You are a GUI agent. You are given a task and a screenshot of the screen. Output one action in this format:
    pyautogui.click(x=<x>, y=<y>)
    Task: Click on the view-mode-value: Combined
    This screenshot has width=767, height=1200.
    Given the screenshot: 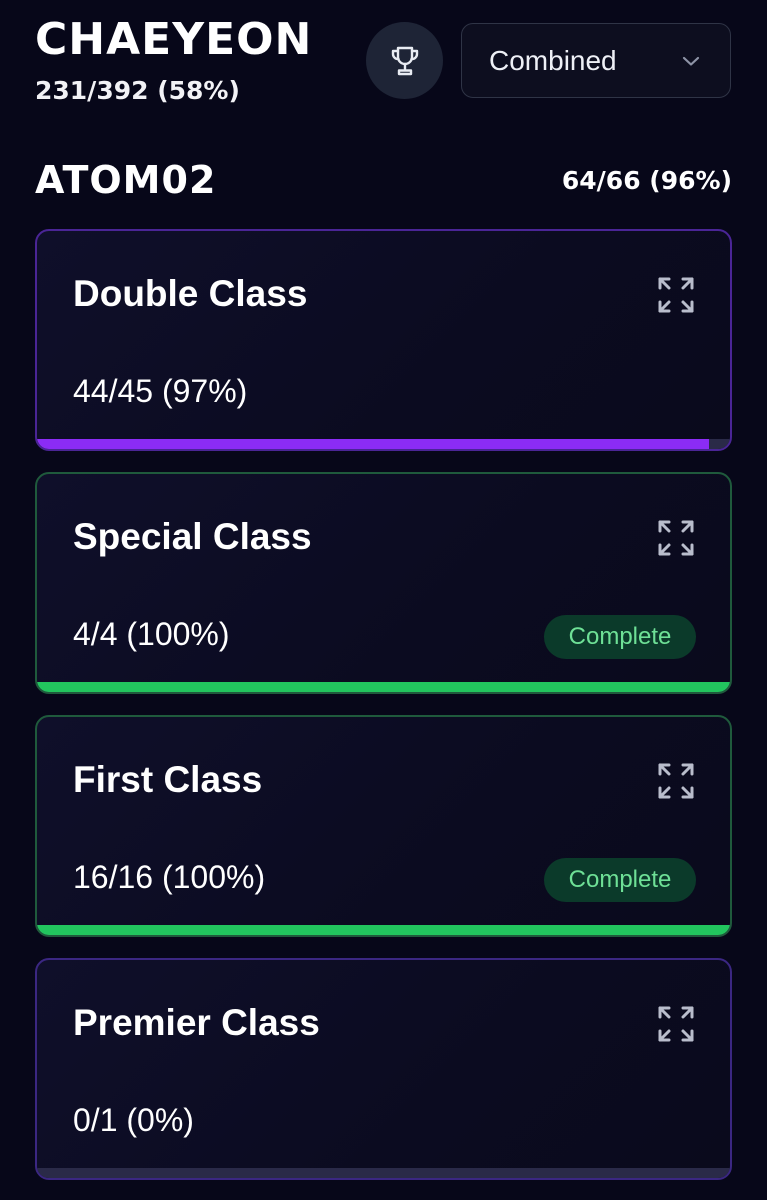 What is the action you would take?
    pyautogui.click(x=553, y=60)
    